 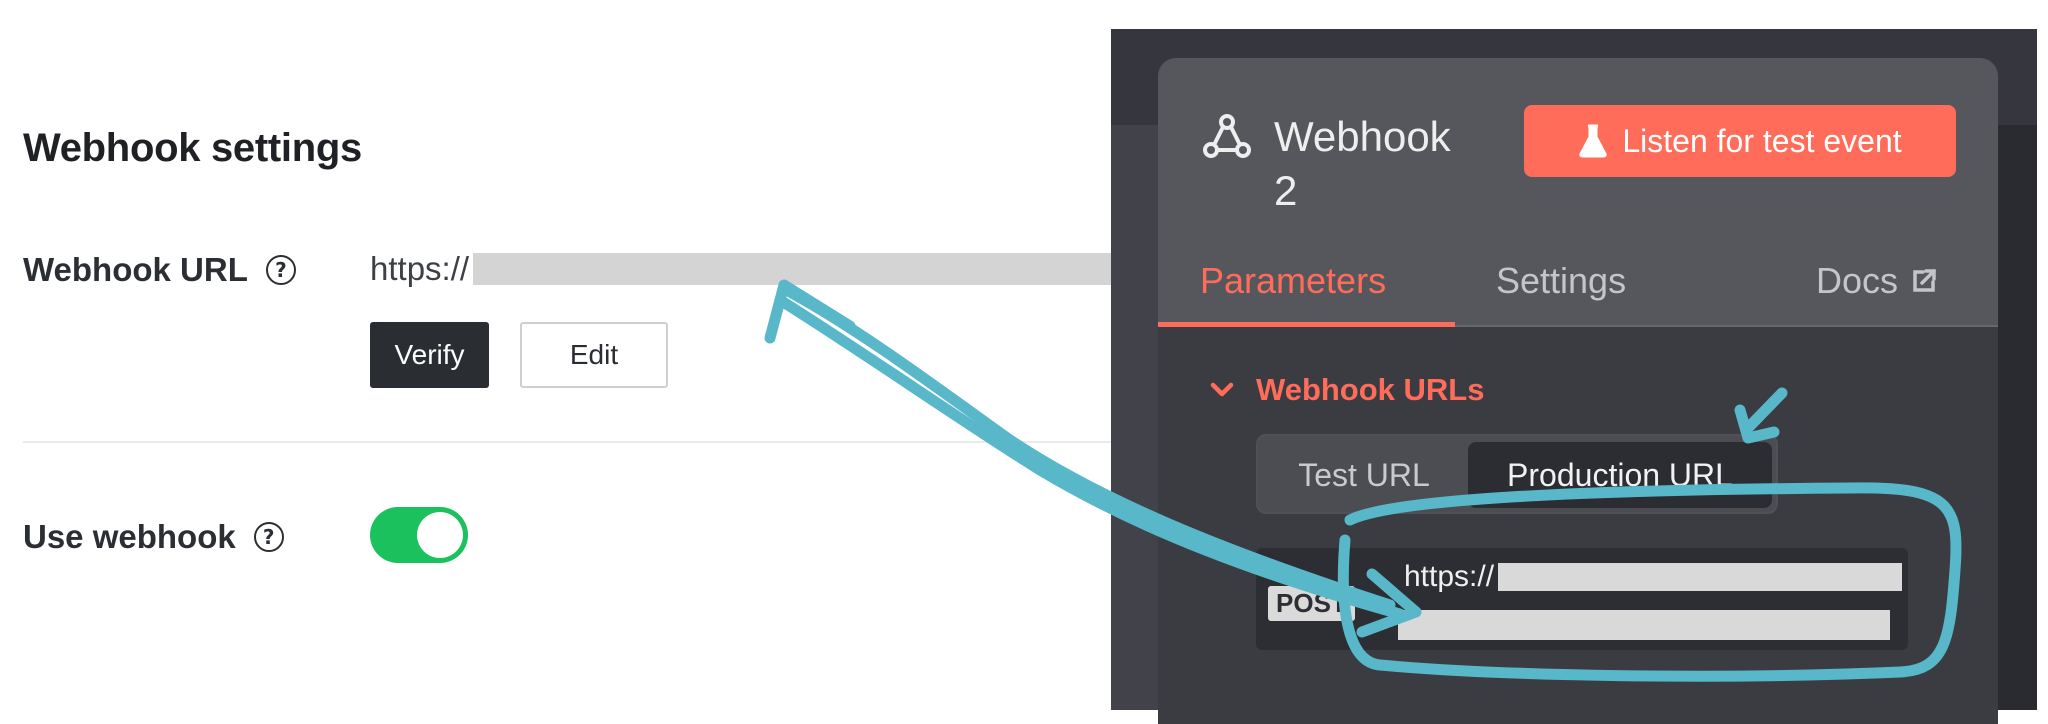 I want to click on divider, so click(x=568, y=442).